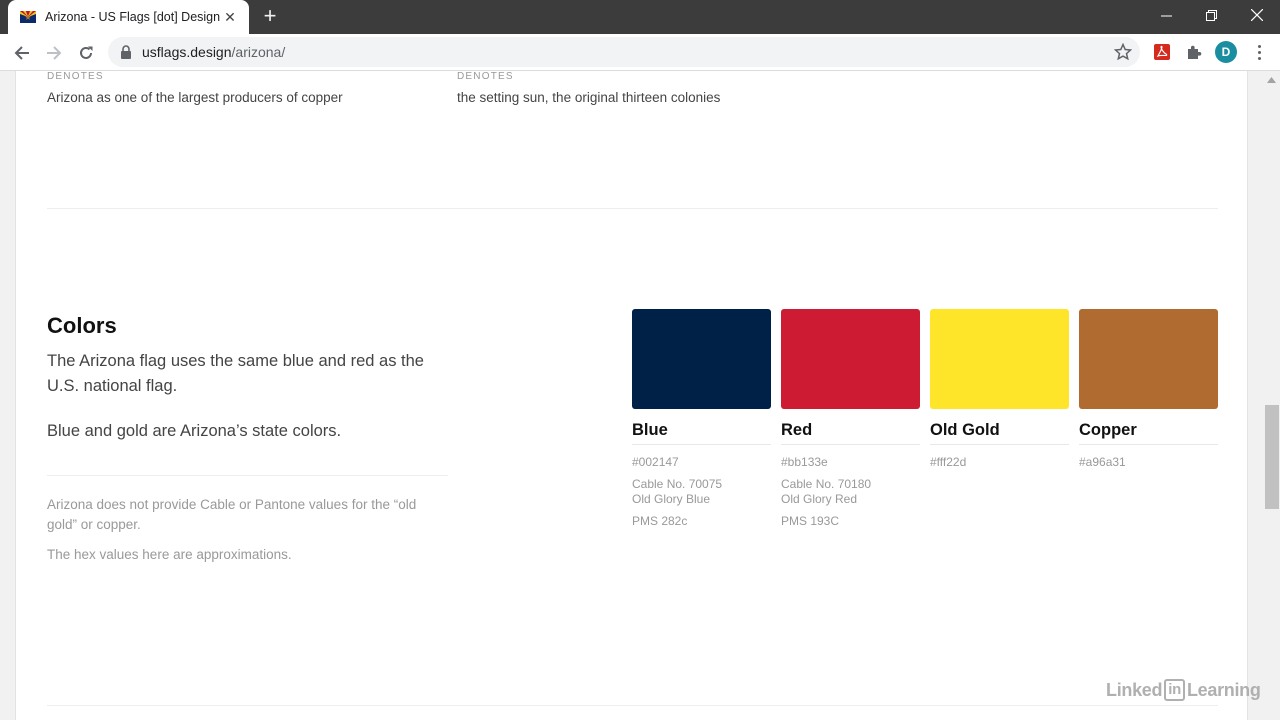 This screenshot has height=720, width=1280. What do you see at coordinates (133, 17) in the screenshot?
I see `tab-title: Arizona - US Flags [dot] Design` at bounding box center [133, 17].